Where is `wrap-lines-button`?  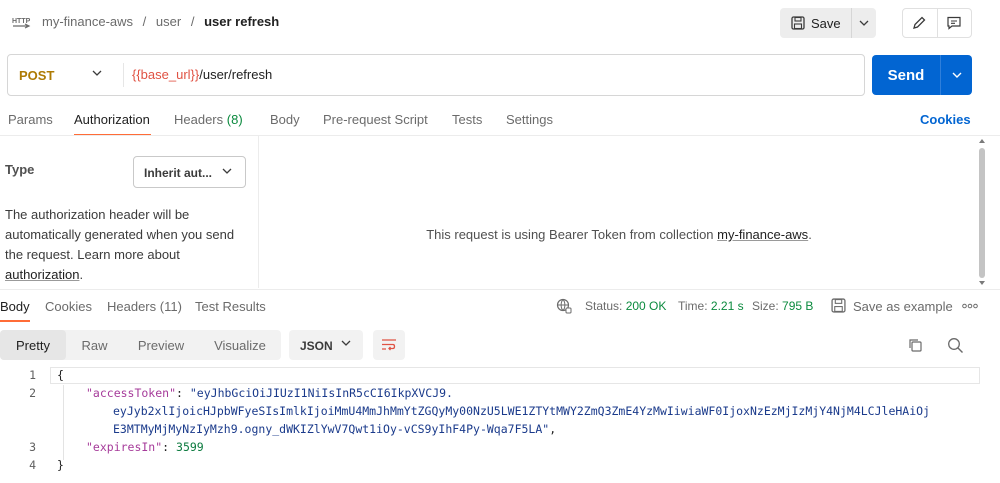 wrap-lines-button is located at coordinates (389, 345).